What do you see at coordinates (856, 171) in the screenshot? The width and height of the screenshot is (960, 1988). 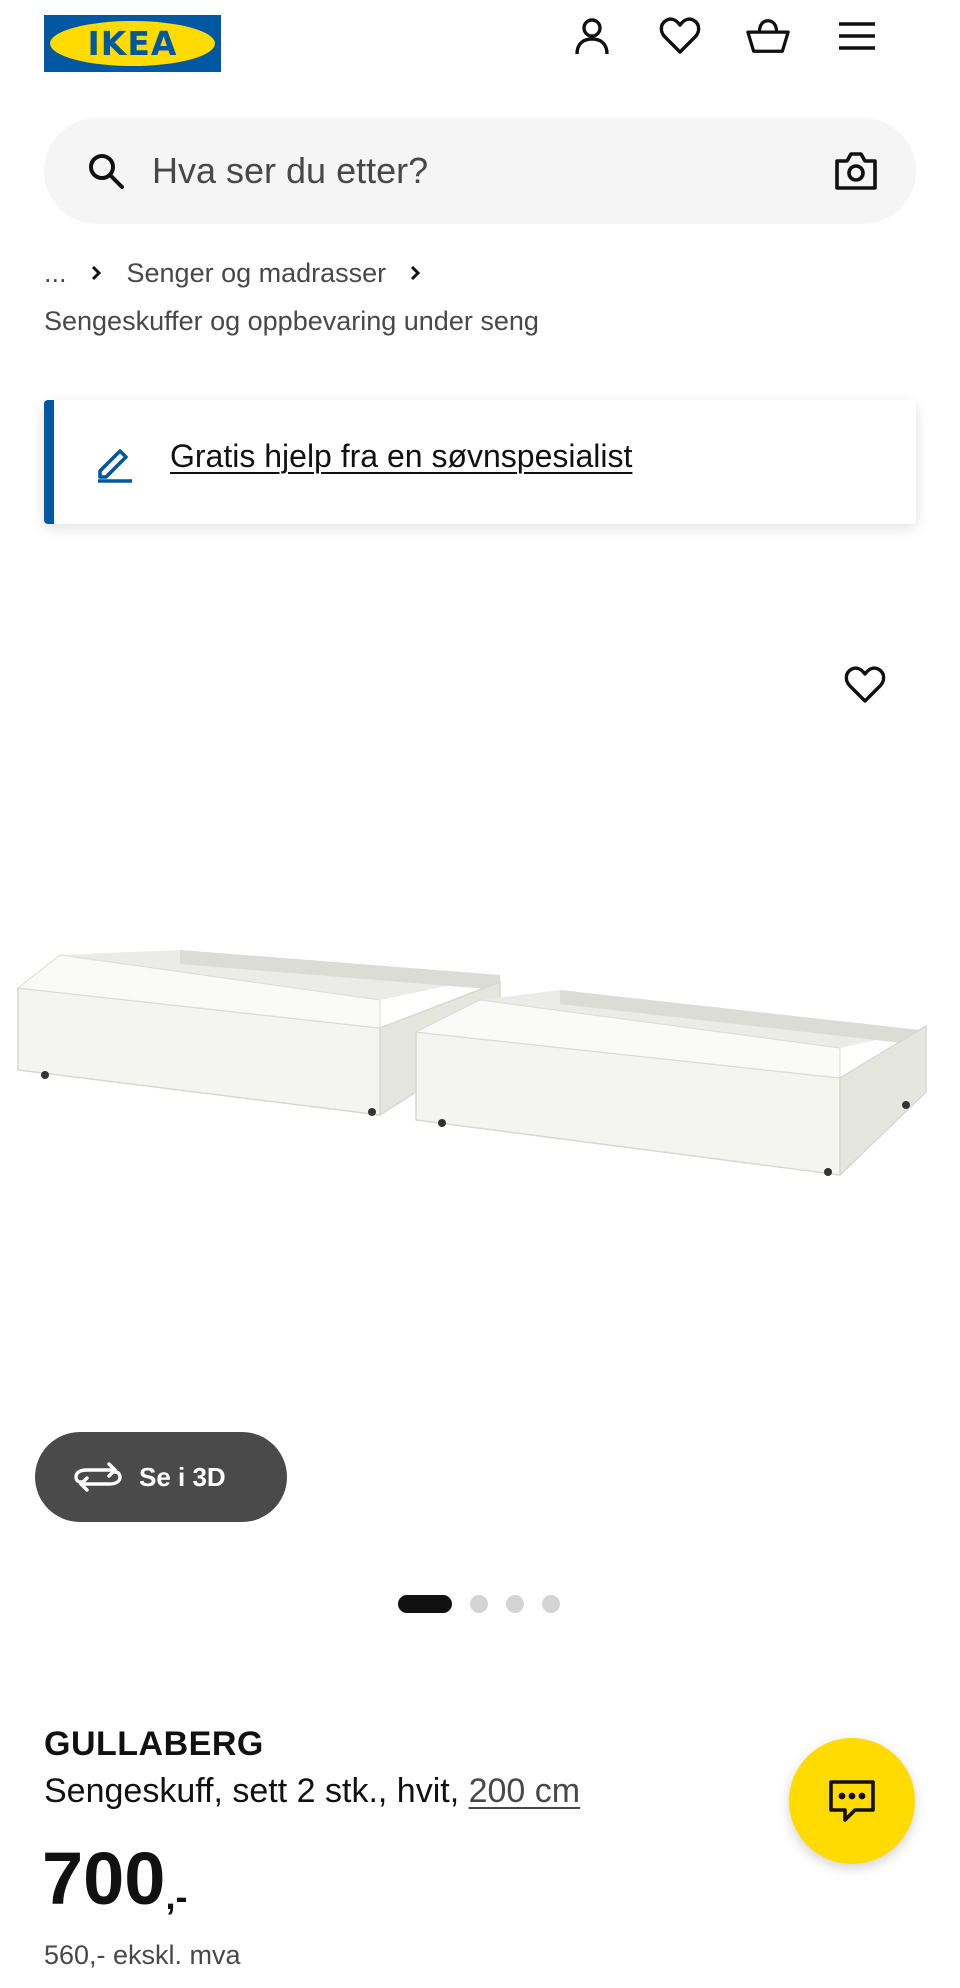 I see `camera-icon` at bounding box center [856, 171].